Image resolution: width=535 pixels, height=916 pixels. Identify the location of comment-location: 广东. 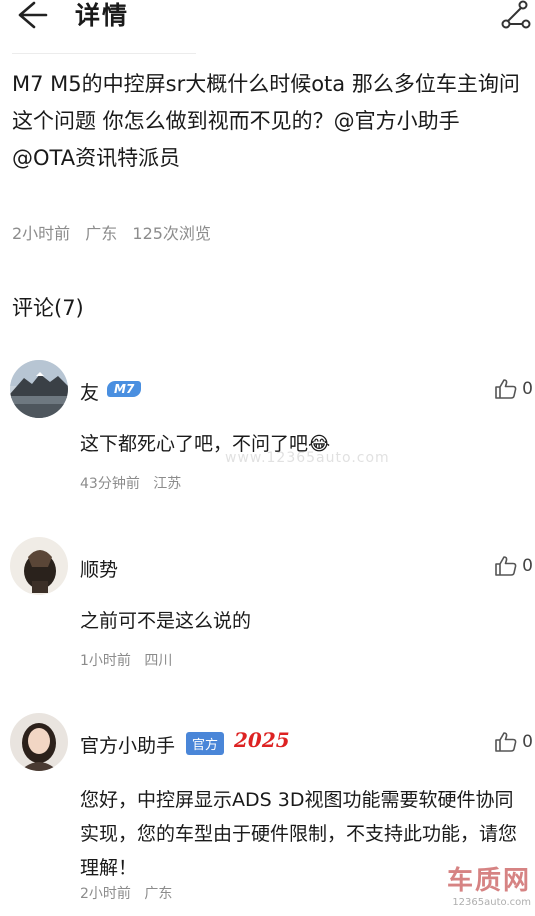
(158, 894).